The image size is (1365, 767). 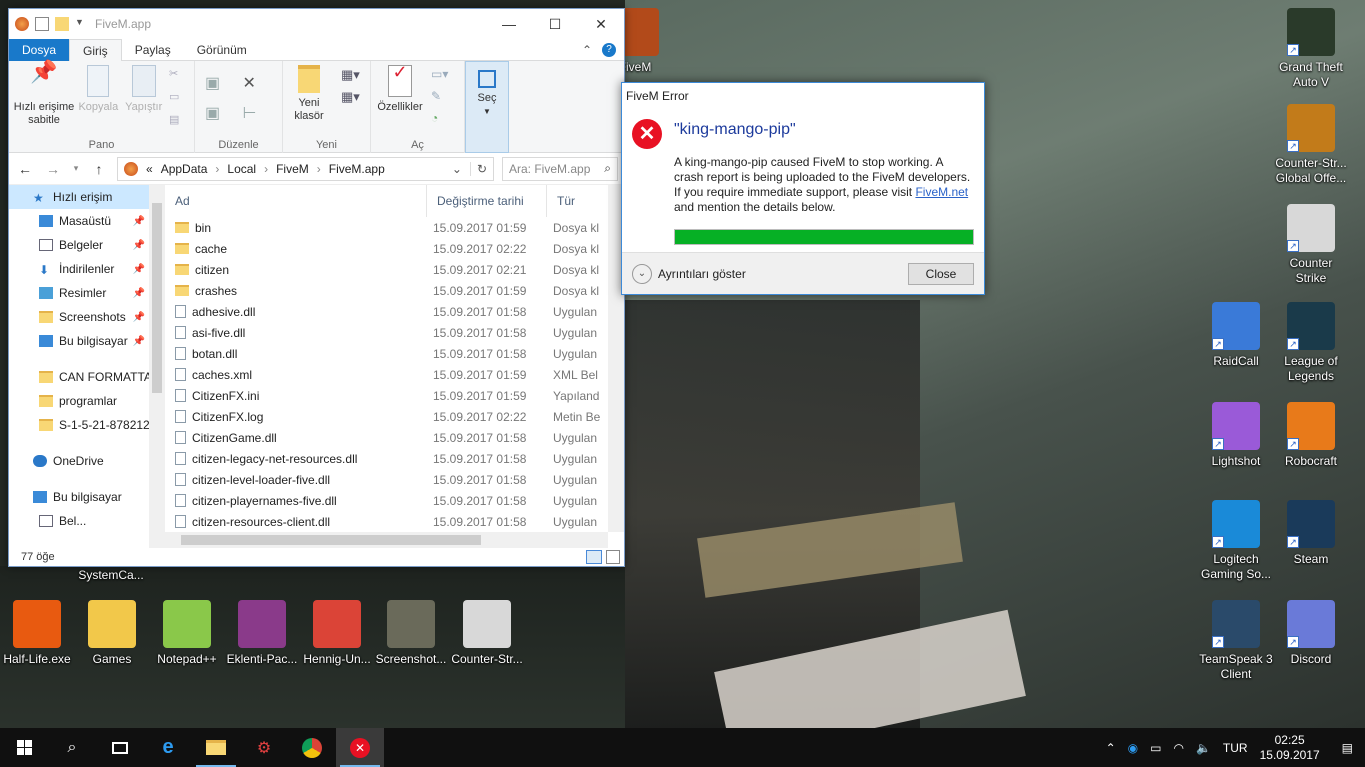 I want to click on nav-item: programlar, so click(x=79, y=401).